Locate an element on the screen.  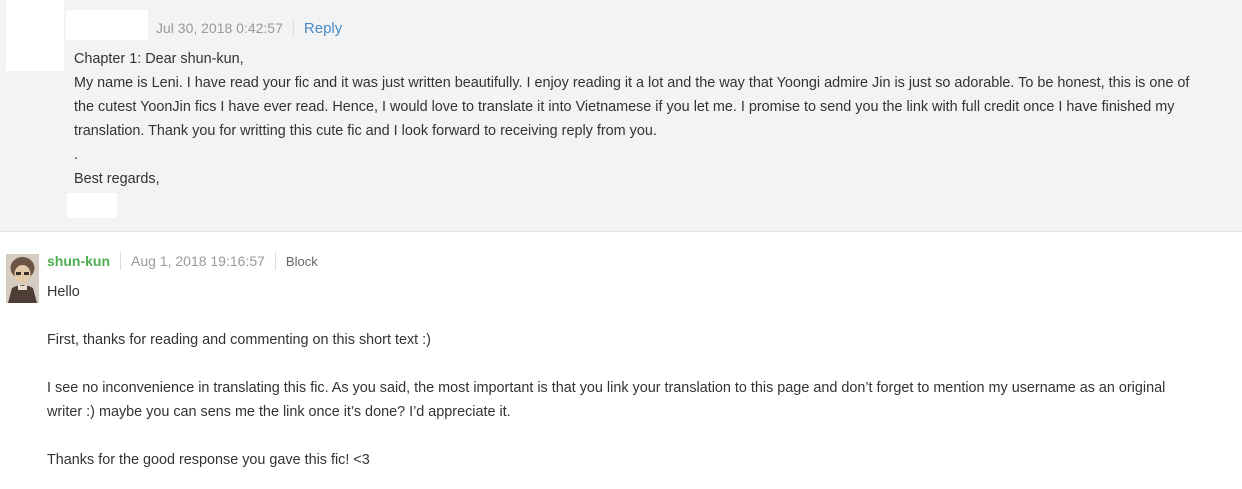
comment-line: Chapter 1: Dear shun-kun, is located at coordinates (159, 59).